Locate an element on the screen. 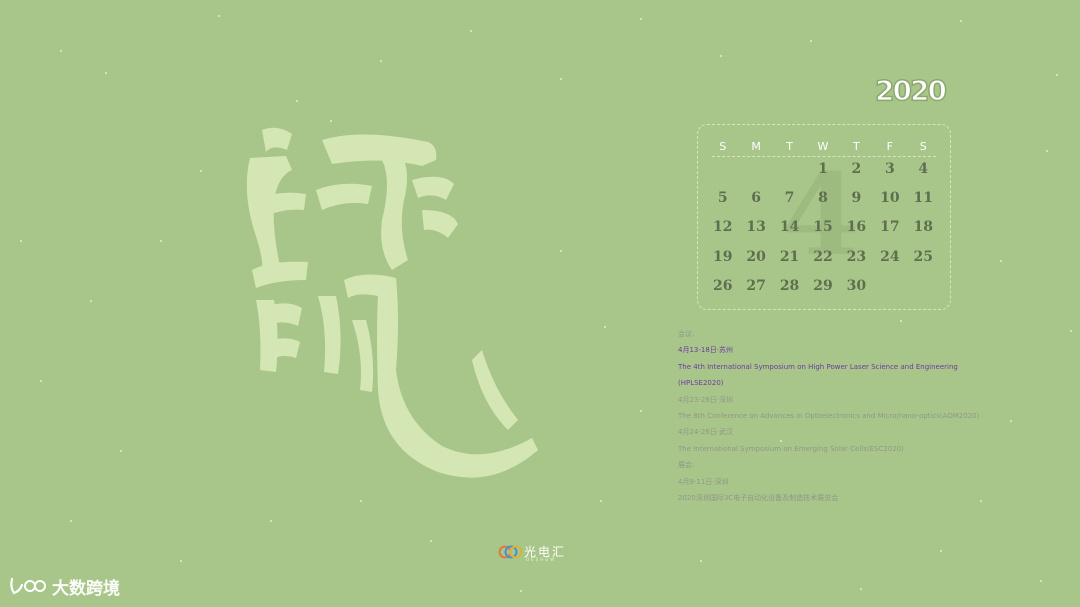 Image resolution: width=1080 pixels, height=607 pixels. calendar-day: 22 is located at coordinates (823, 256).